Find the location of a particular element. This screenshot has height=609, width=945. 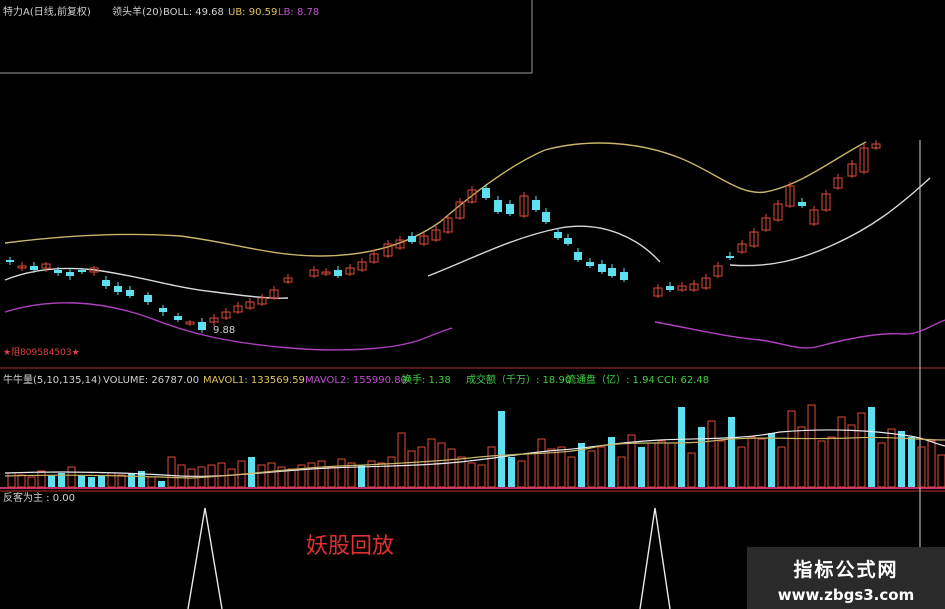

indicator-name: 领头羊(20) is located at coordinates (137, 11).